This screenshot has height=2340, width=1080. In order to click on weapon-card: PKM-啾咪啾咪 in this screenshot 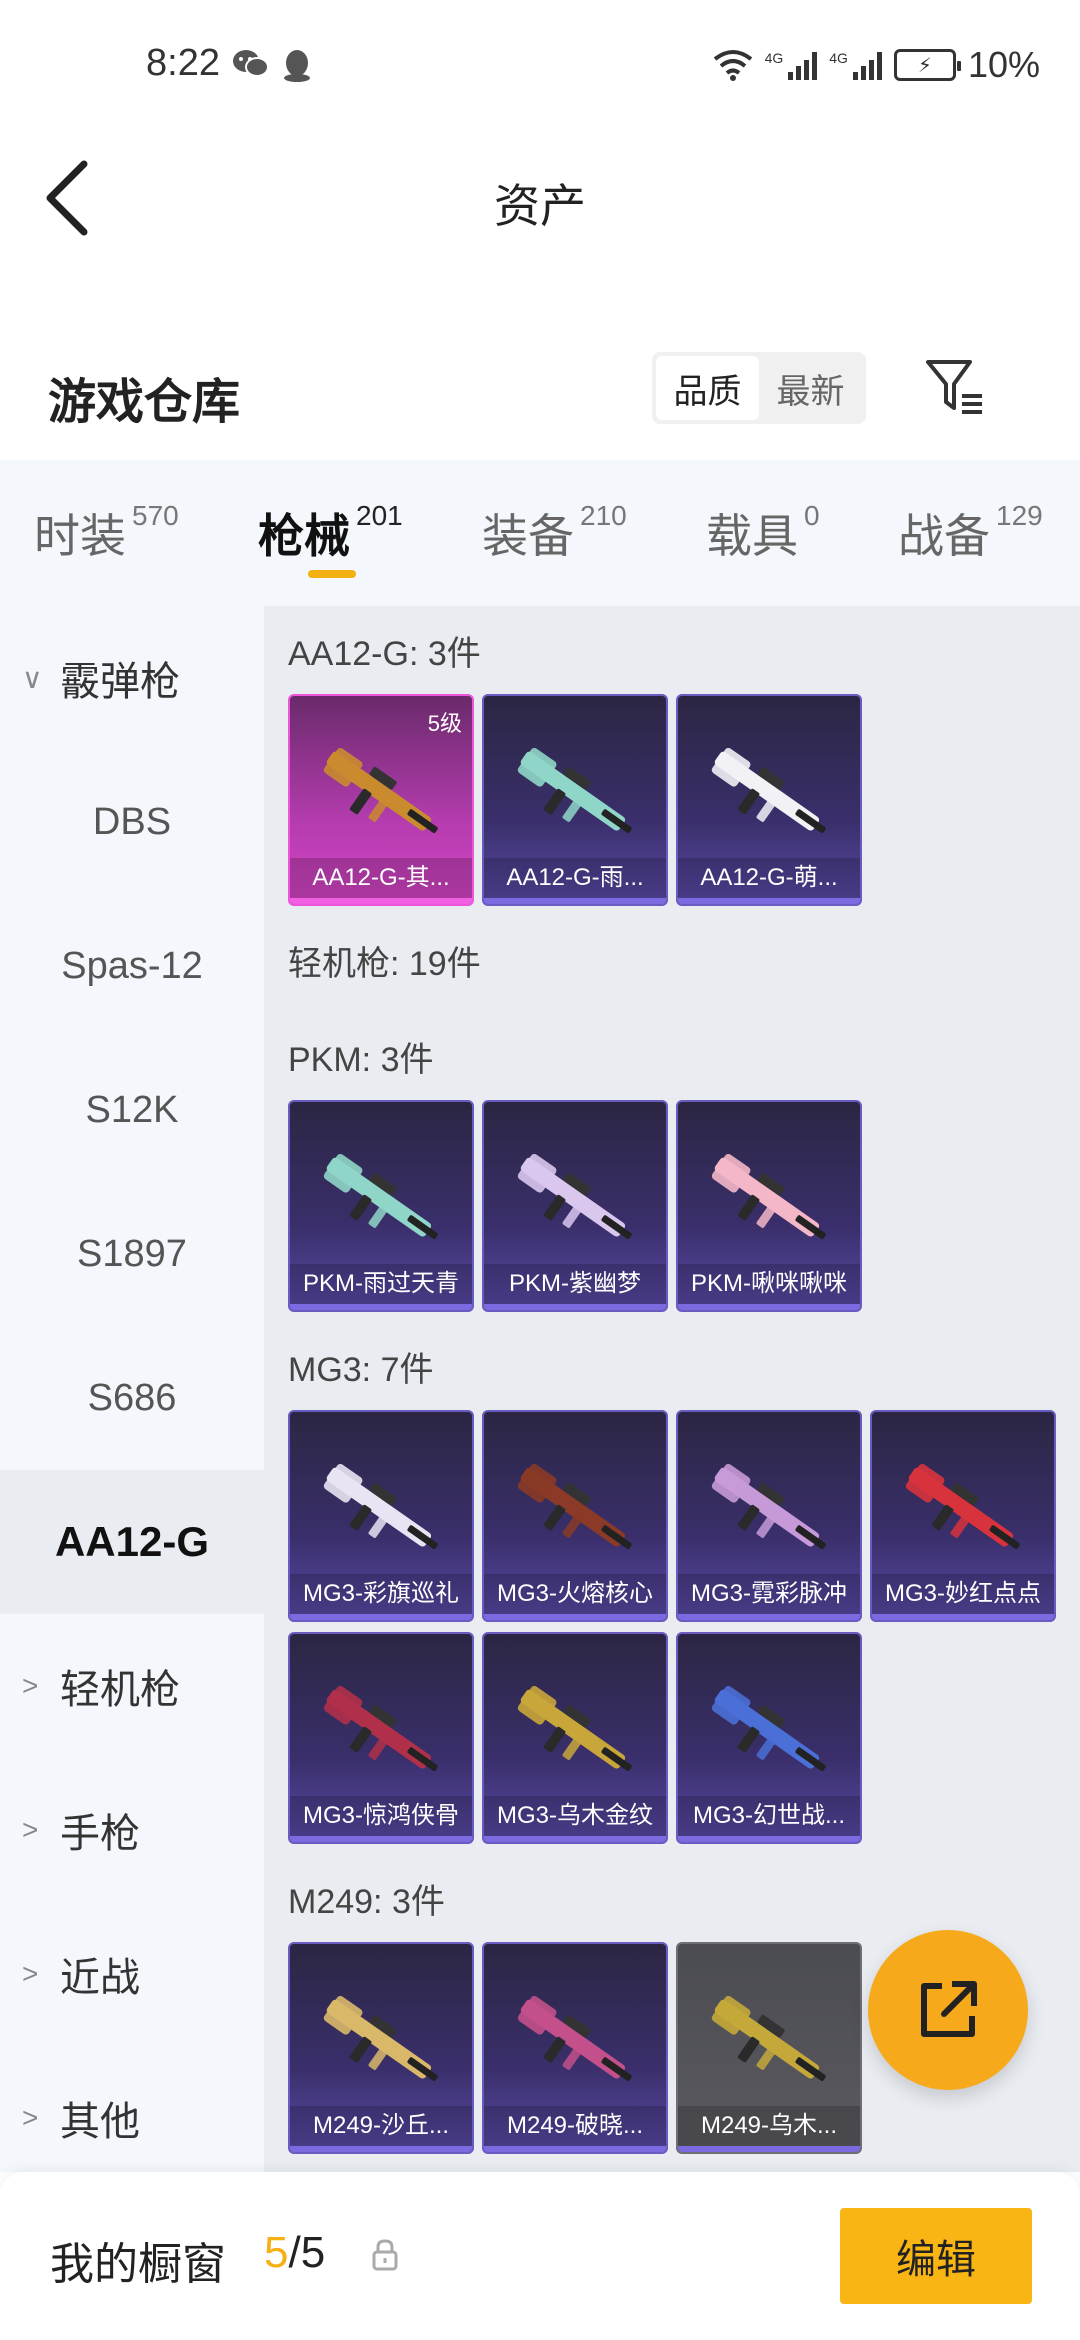, I will do `click(769, 1206)`.